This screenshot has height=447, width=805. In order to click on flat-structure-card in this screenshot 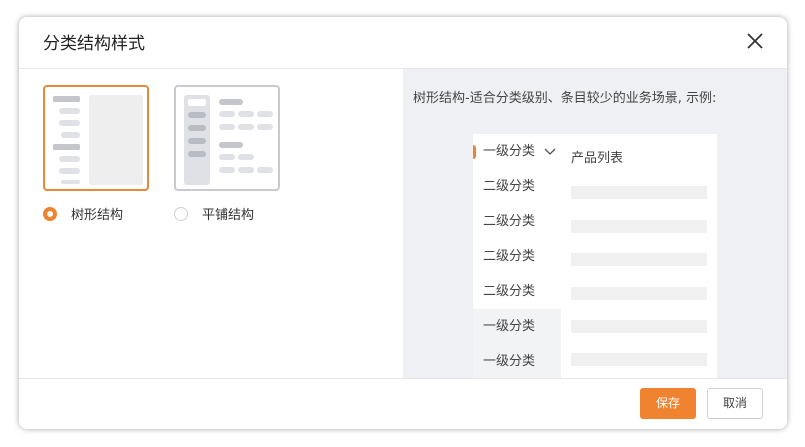, I will do `click(227, 138)`.